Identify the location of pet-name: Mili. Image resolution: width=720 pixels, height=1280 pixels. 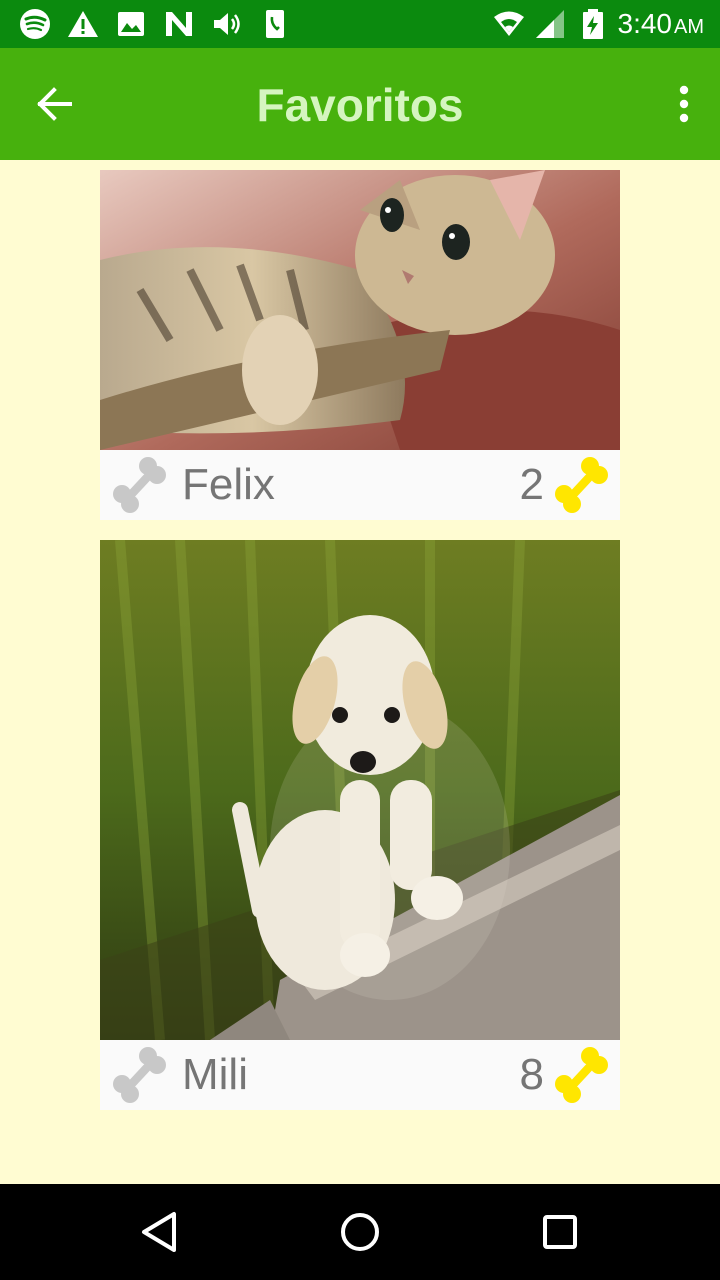
(215, 1074).